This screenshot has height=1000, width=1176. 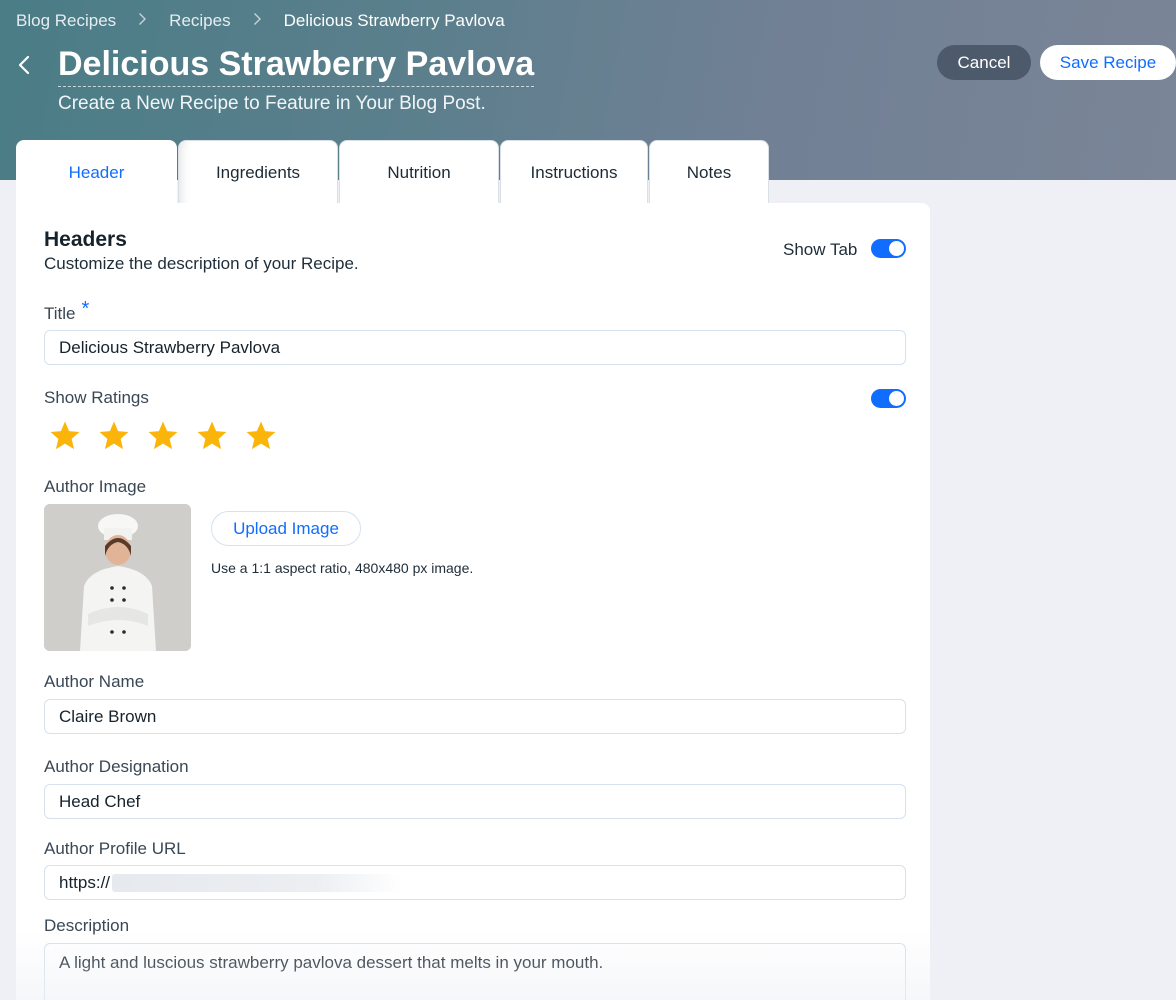 I want to click on author-name-value: Claire Brown, so click(x=108, y=716).